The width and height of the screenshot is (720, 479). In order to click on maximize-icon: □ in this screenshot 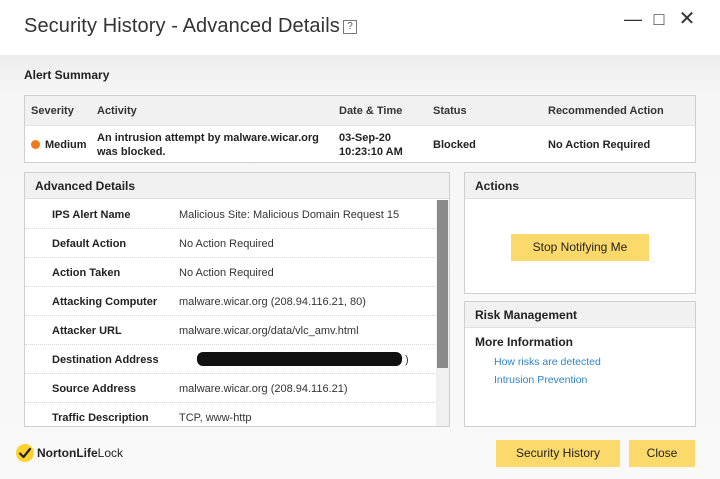, I will do `click(659, 19)`.